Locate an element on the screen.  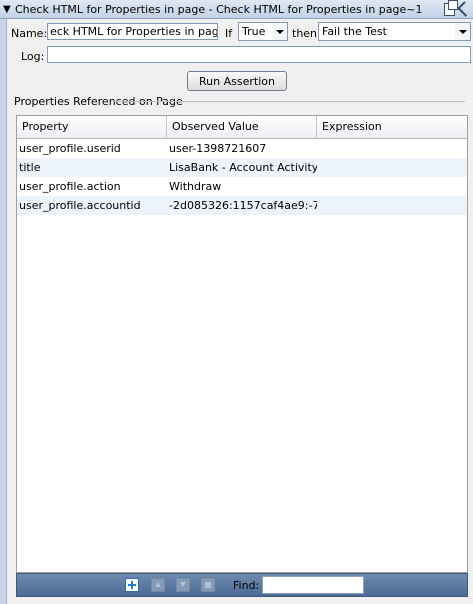
property-cell: user_profile.accountid is located at coordinates (80, 205).